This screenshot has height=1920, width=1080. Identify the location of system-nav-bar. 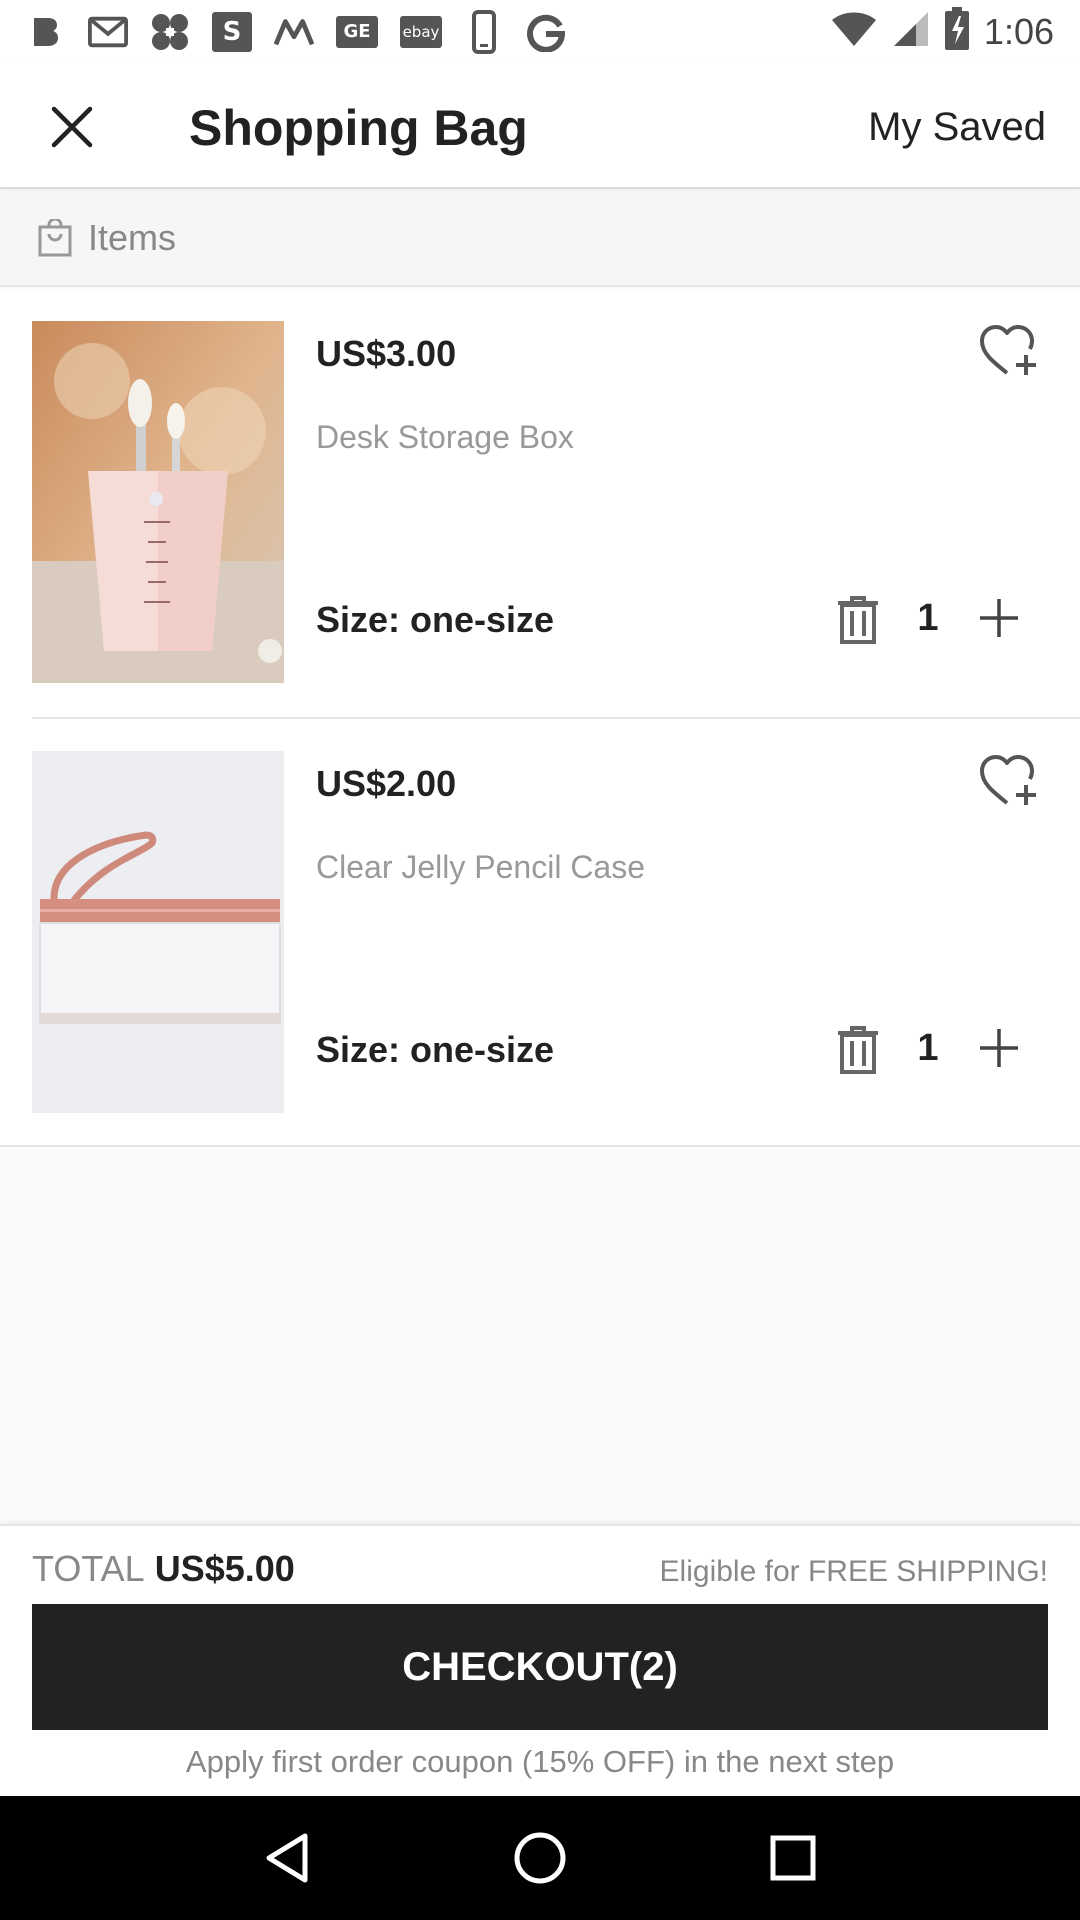
(540, 1858).